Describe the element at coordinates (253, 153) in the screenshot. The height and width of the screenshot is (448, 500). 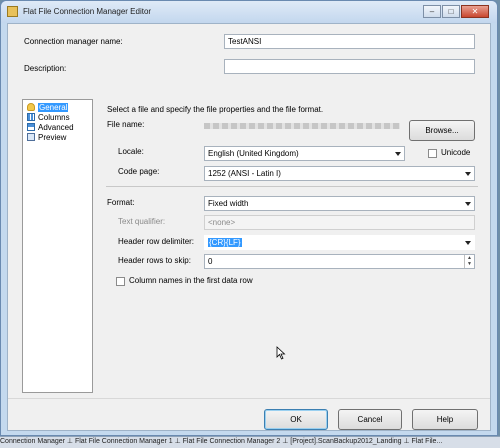
I see `locale-value: English (United Kingdom)` at that location.